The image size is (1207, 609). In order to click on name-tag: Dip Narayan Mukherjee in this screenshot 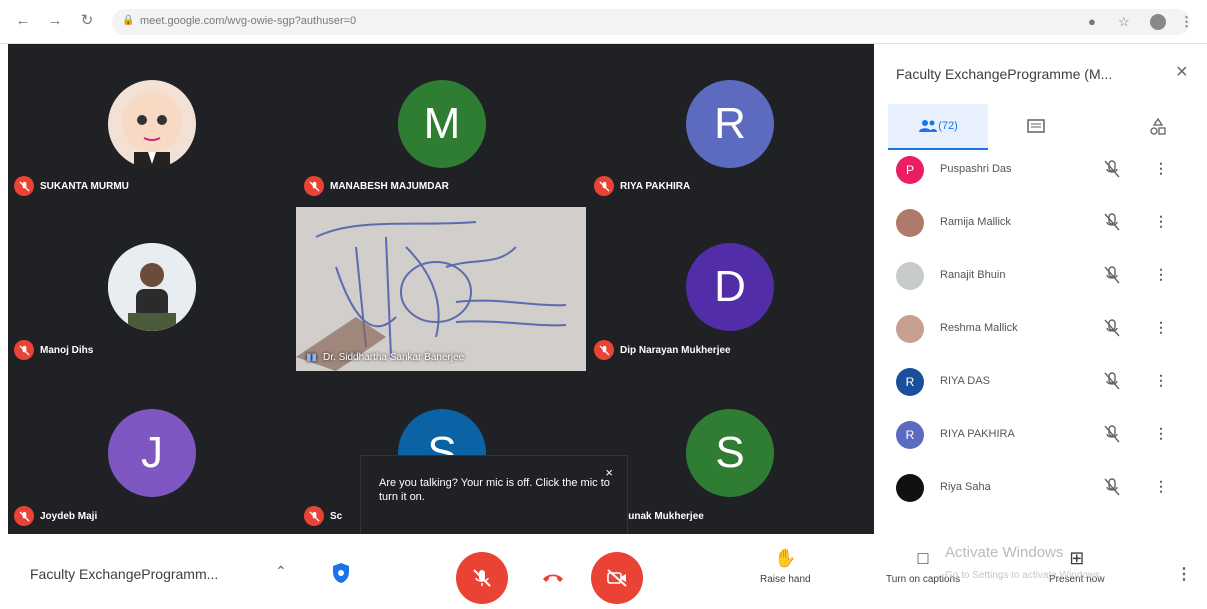, I will do `click(662, 350)`.